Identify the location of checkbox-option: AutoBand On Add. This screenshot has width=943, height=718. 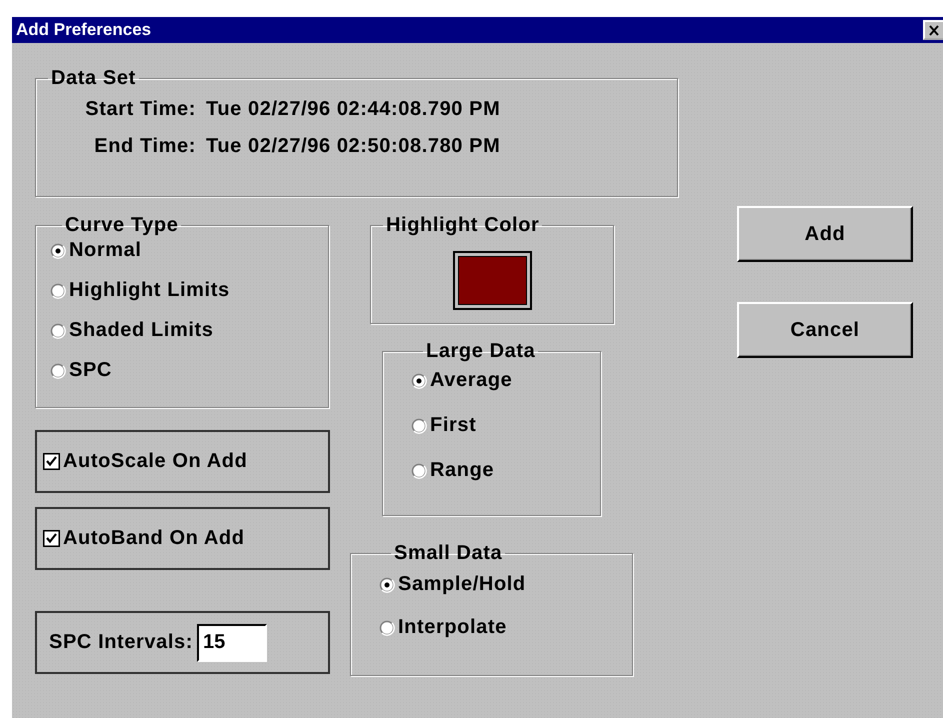
(144, 538).